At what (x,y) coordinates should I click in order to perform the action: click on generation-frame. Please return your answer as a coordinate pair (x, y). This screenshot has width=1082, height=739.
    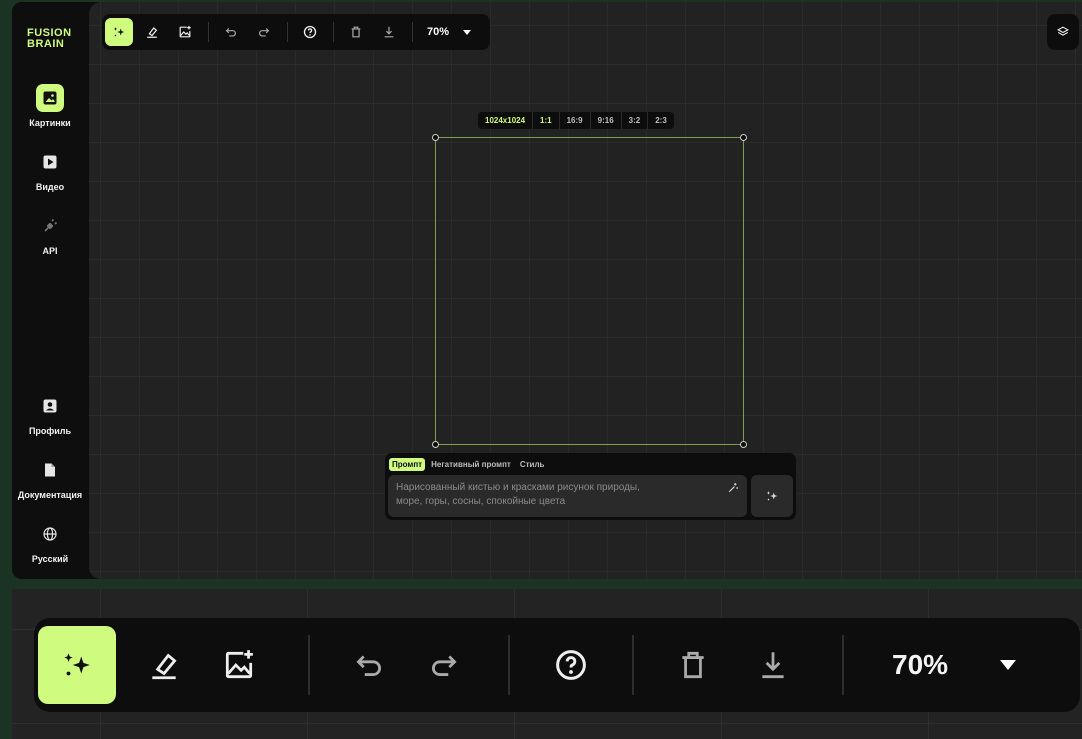
    Looking at the image, I should click on (589, 291).